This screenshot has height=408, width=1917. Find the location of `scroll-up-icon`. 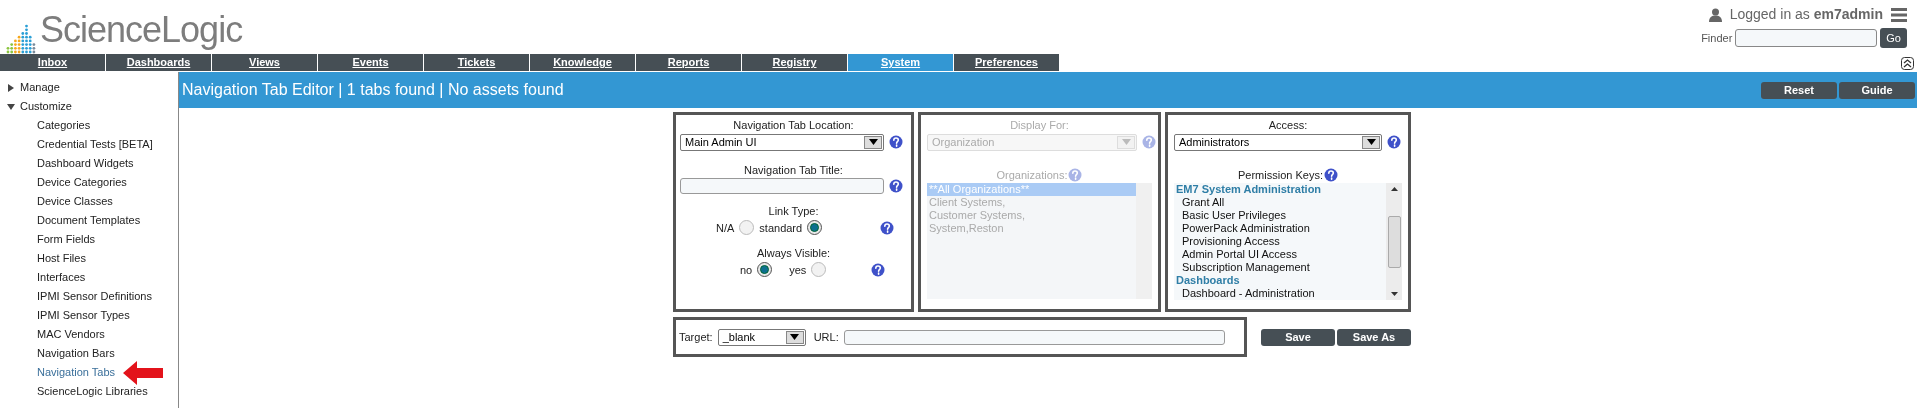

scroll-up-icon is located at coordinates (1394, 189).